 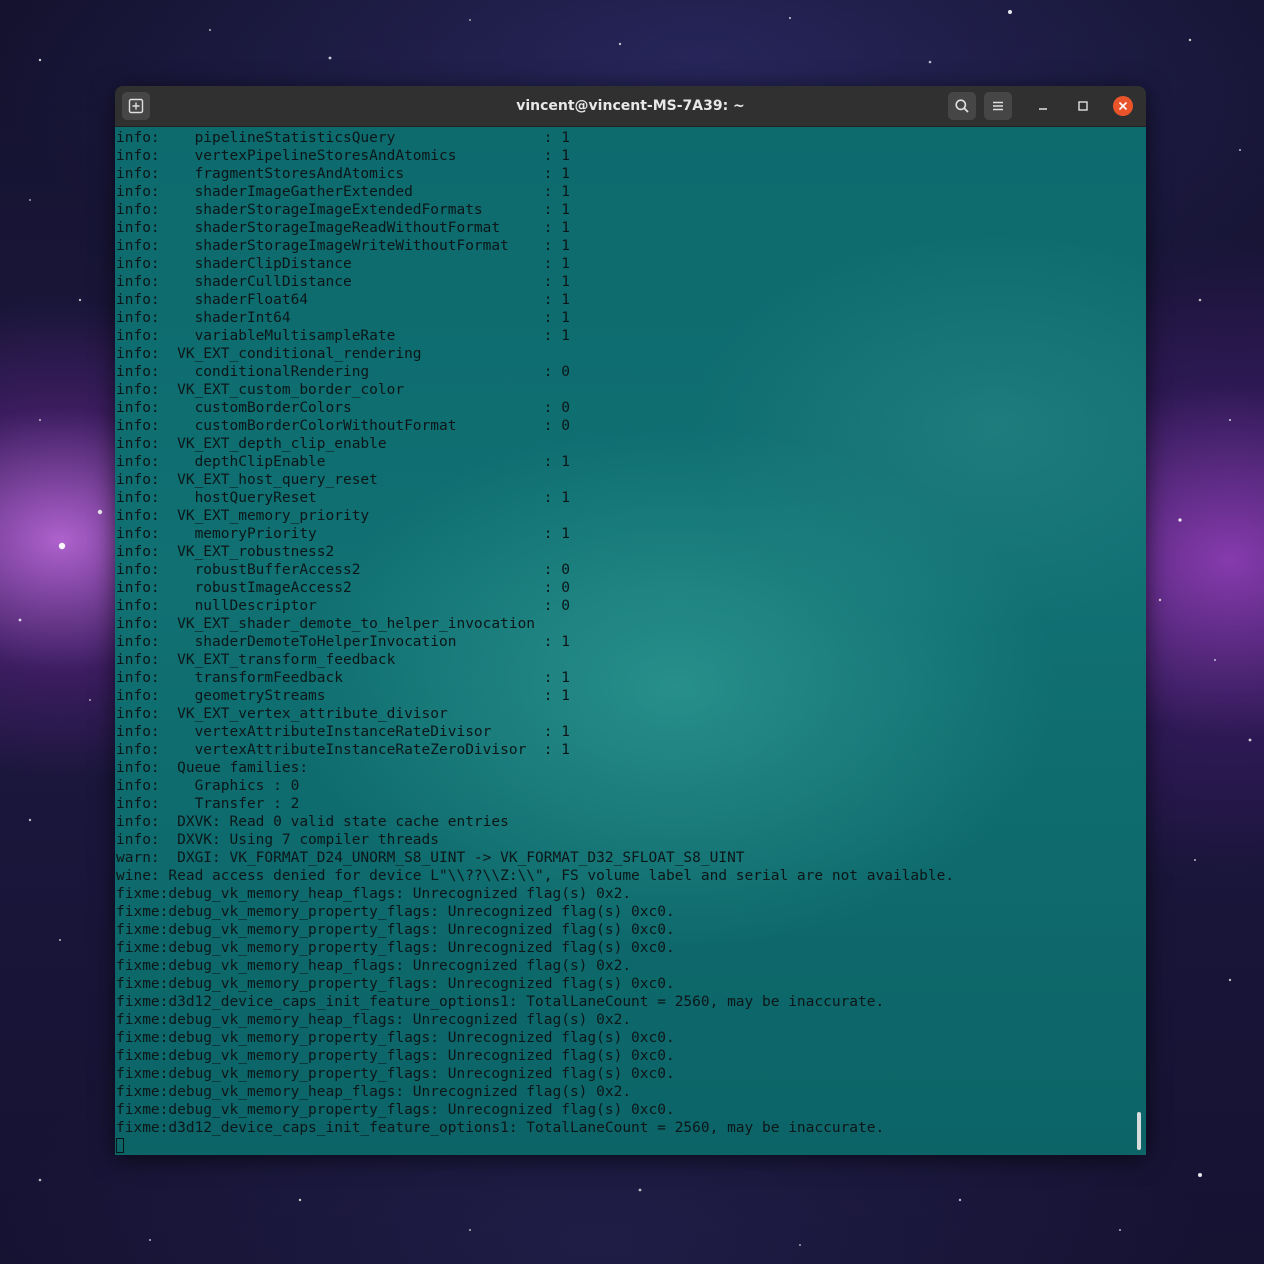 What do you see at coordinates (120, 1145) in the screenshot?
I see `terminal-cursor` at bounding box center [120, 1145].